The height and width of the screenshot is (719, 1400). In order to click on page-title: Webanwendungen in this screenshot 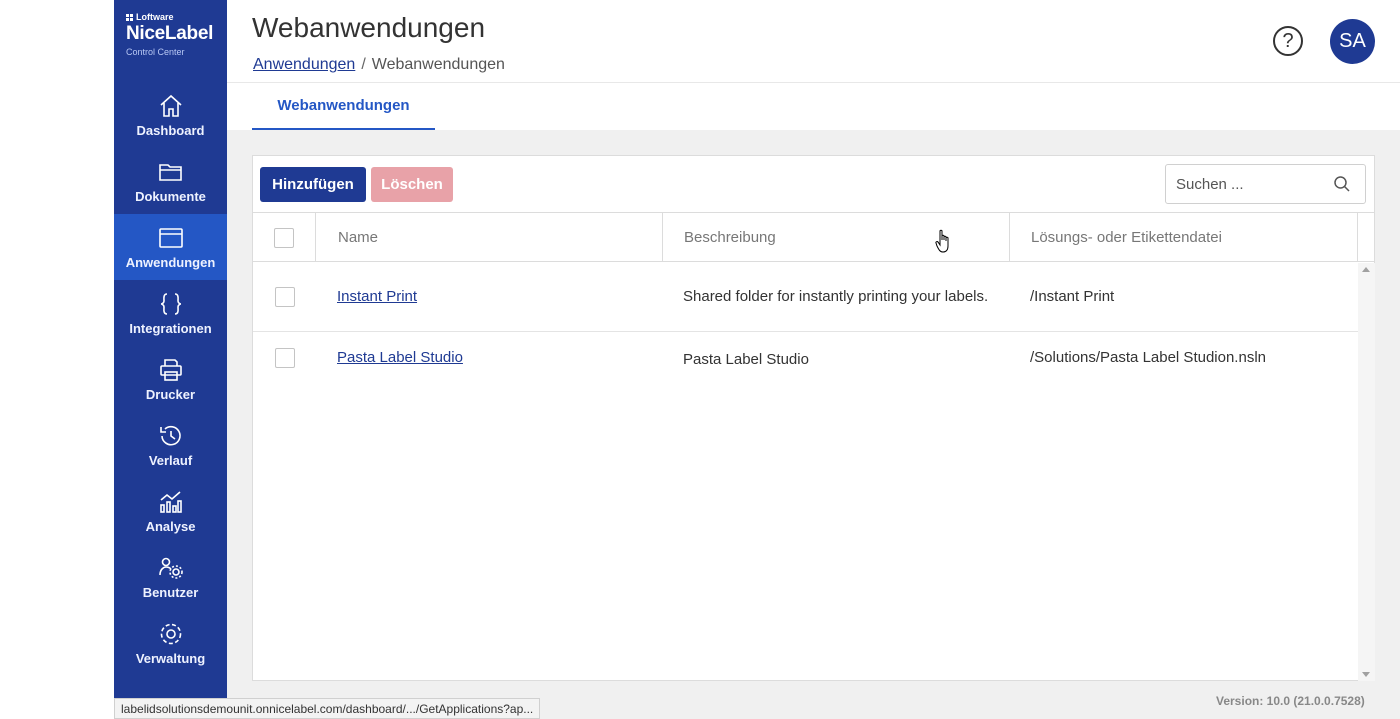, I will do `click(369, 27)`.